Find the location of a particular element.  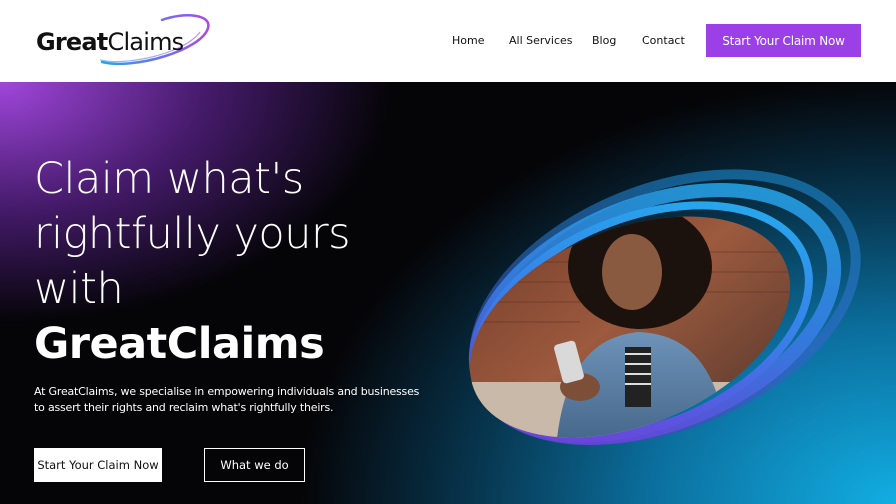

brand-logo: GreatClaims is located at coordinates (124, 40).